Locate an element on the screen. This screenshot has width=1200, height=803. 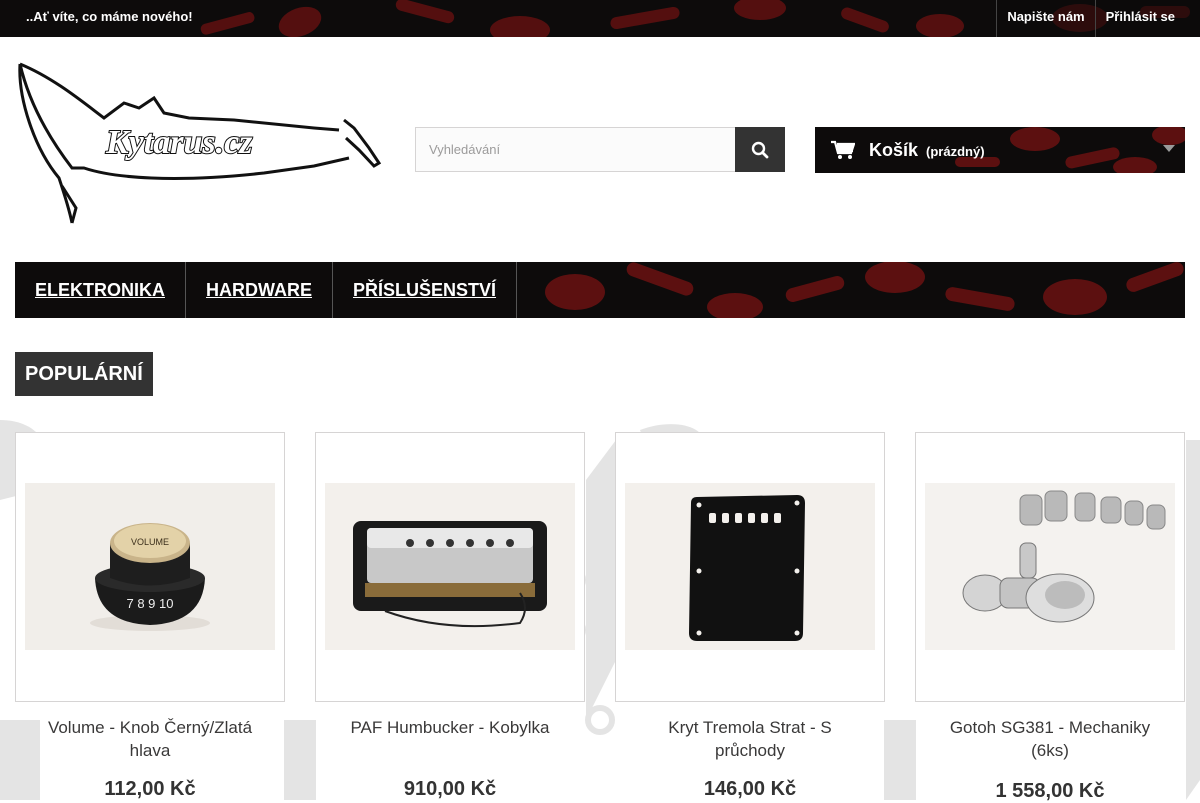
product-name: PAF Humbucker - Kobylka is located at coordinates (450, 727).